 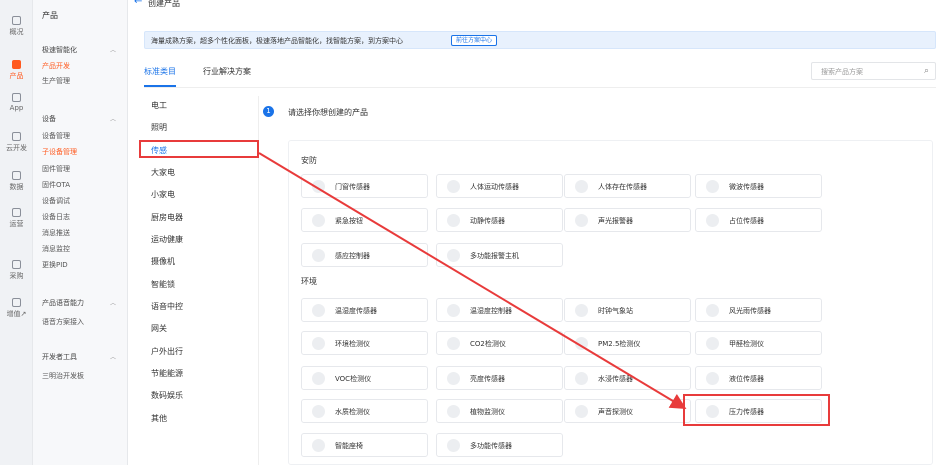 I want to click on tab-standard: 标准类目, so click(x=160, y=76).